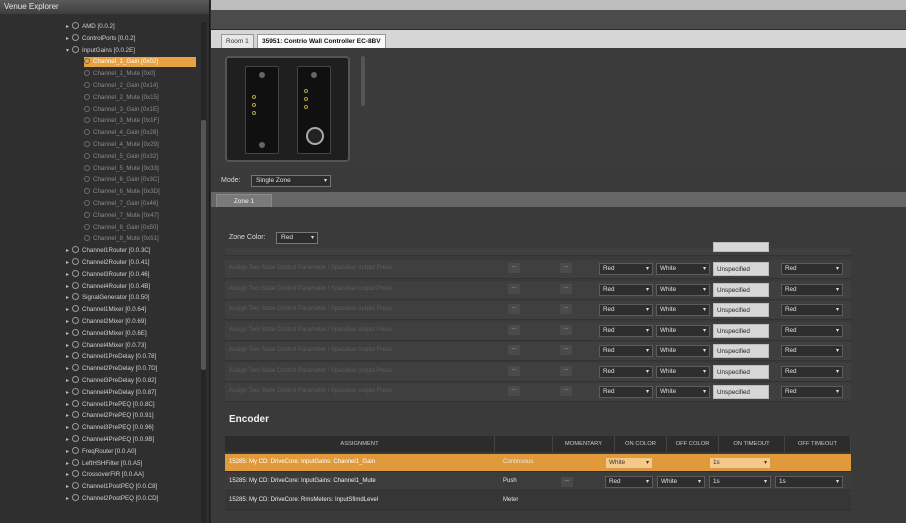 The image size is (906, 523). What do you see at coordinates (111, 487) in the screenshot?
I see `tree-item: ▸ Channel1PostPEQ [0.0.C8]` at bounding box center [111, 487].